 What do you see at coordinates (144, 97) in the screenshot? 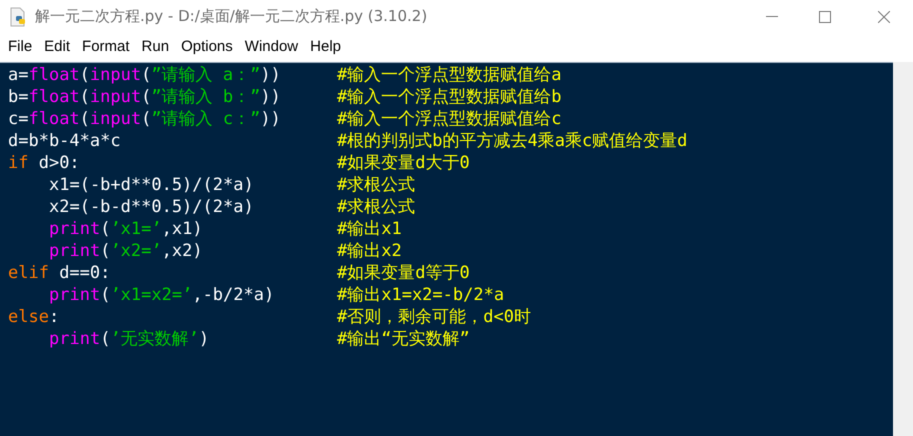
I see `code-line: b=float(input(”请输入 b：”))` at bounding box center [144, 97].